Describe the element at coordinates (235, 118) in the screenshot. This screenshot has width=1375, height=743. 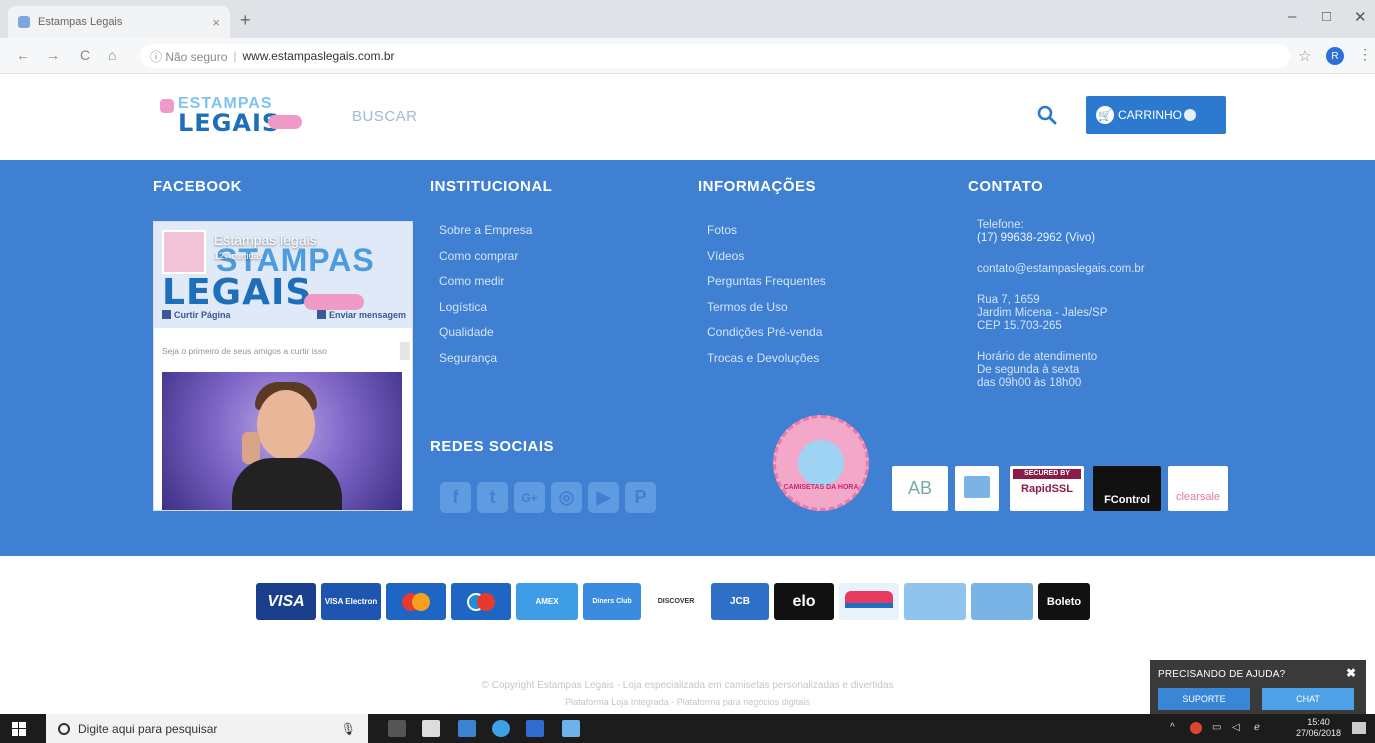
I see `site-logo: ESTAMPAS LEGAIS` at that location.